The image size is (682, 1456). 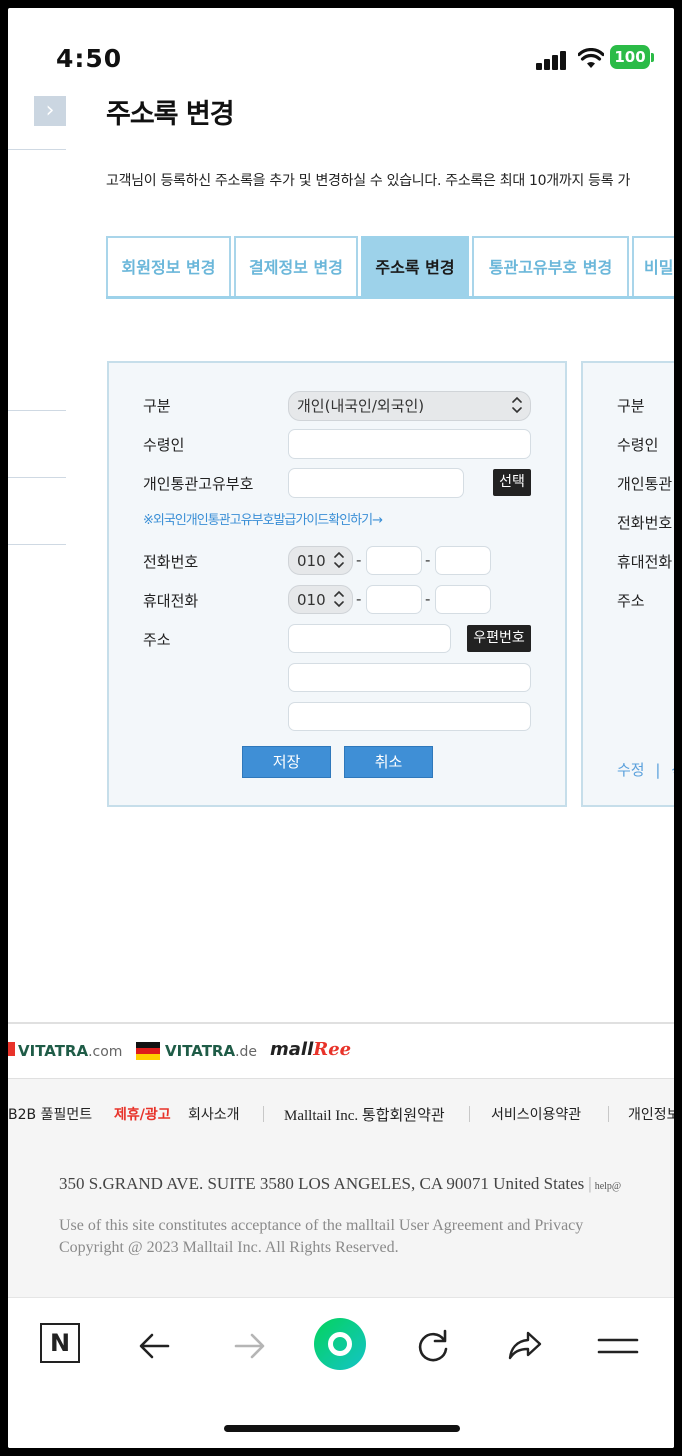 What do you see at coordinates (409, 677) in the screenshot?
I see `address-line1-input` at bounding box center [409, 677].